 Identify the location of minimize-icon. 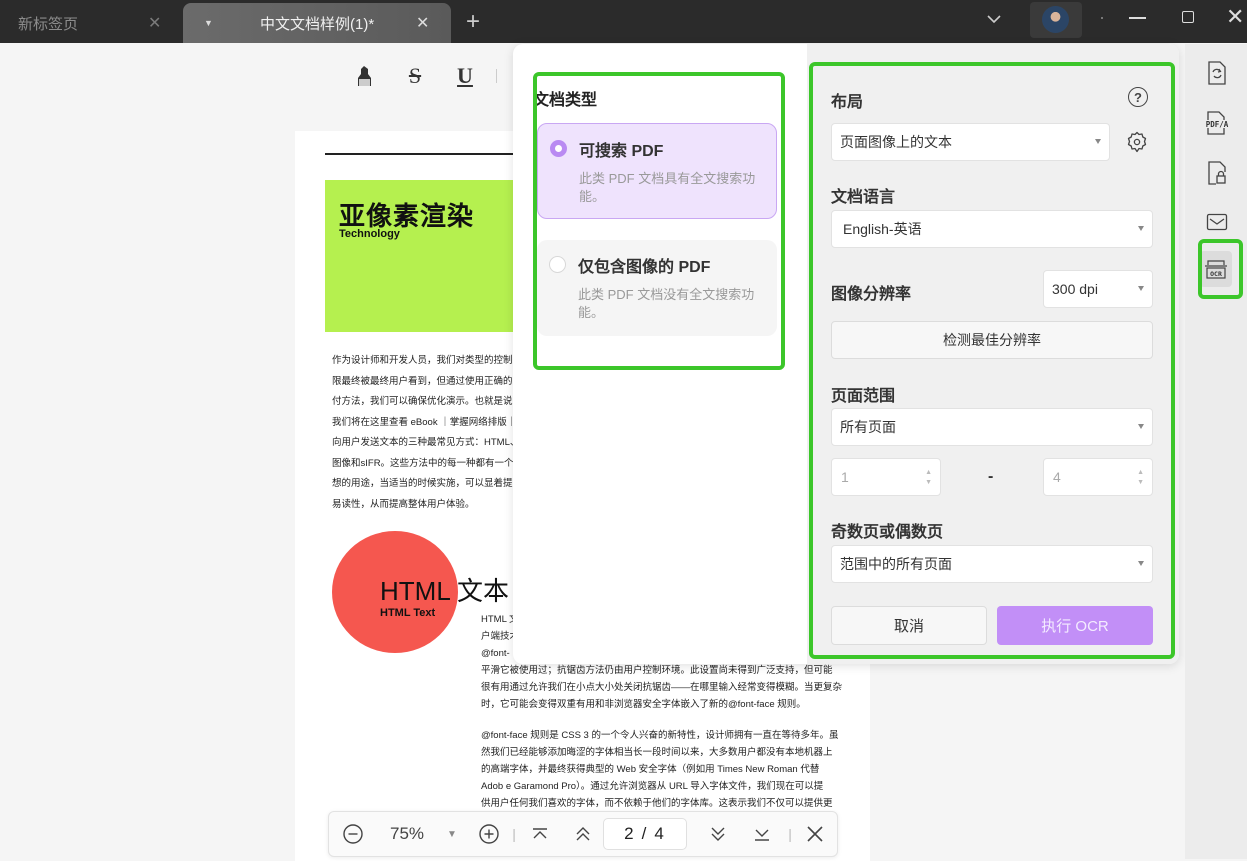
(1137, 18).